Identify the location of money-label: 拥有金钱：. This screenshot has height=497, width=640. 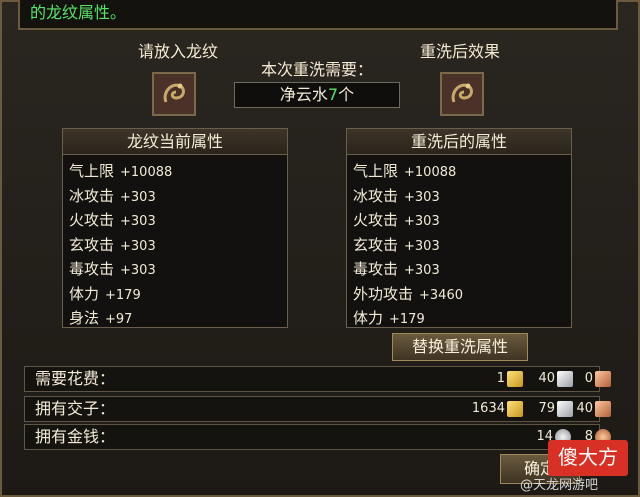
(75, 436).